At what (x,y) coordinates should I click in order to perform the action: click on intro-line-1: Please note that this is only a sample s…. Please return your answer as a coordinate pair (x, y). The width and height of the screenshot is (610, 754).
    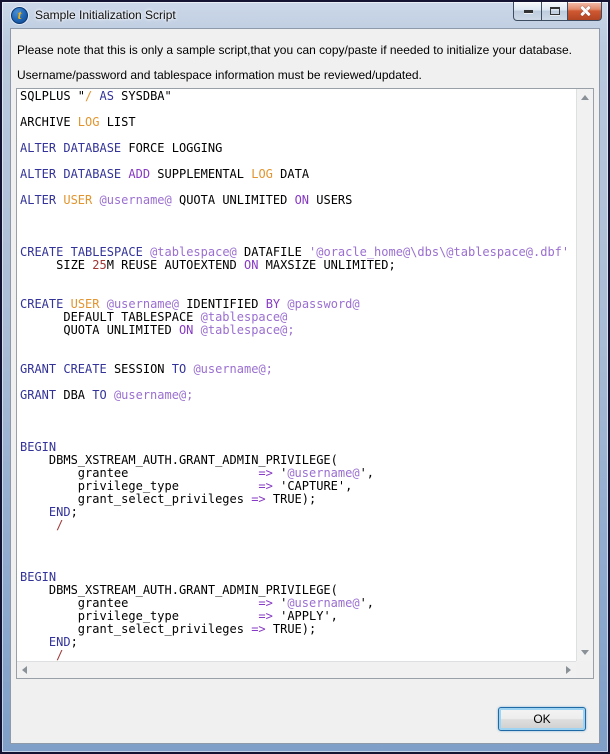
    Looking at the image, I should click on (294, 50).